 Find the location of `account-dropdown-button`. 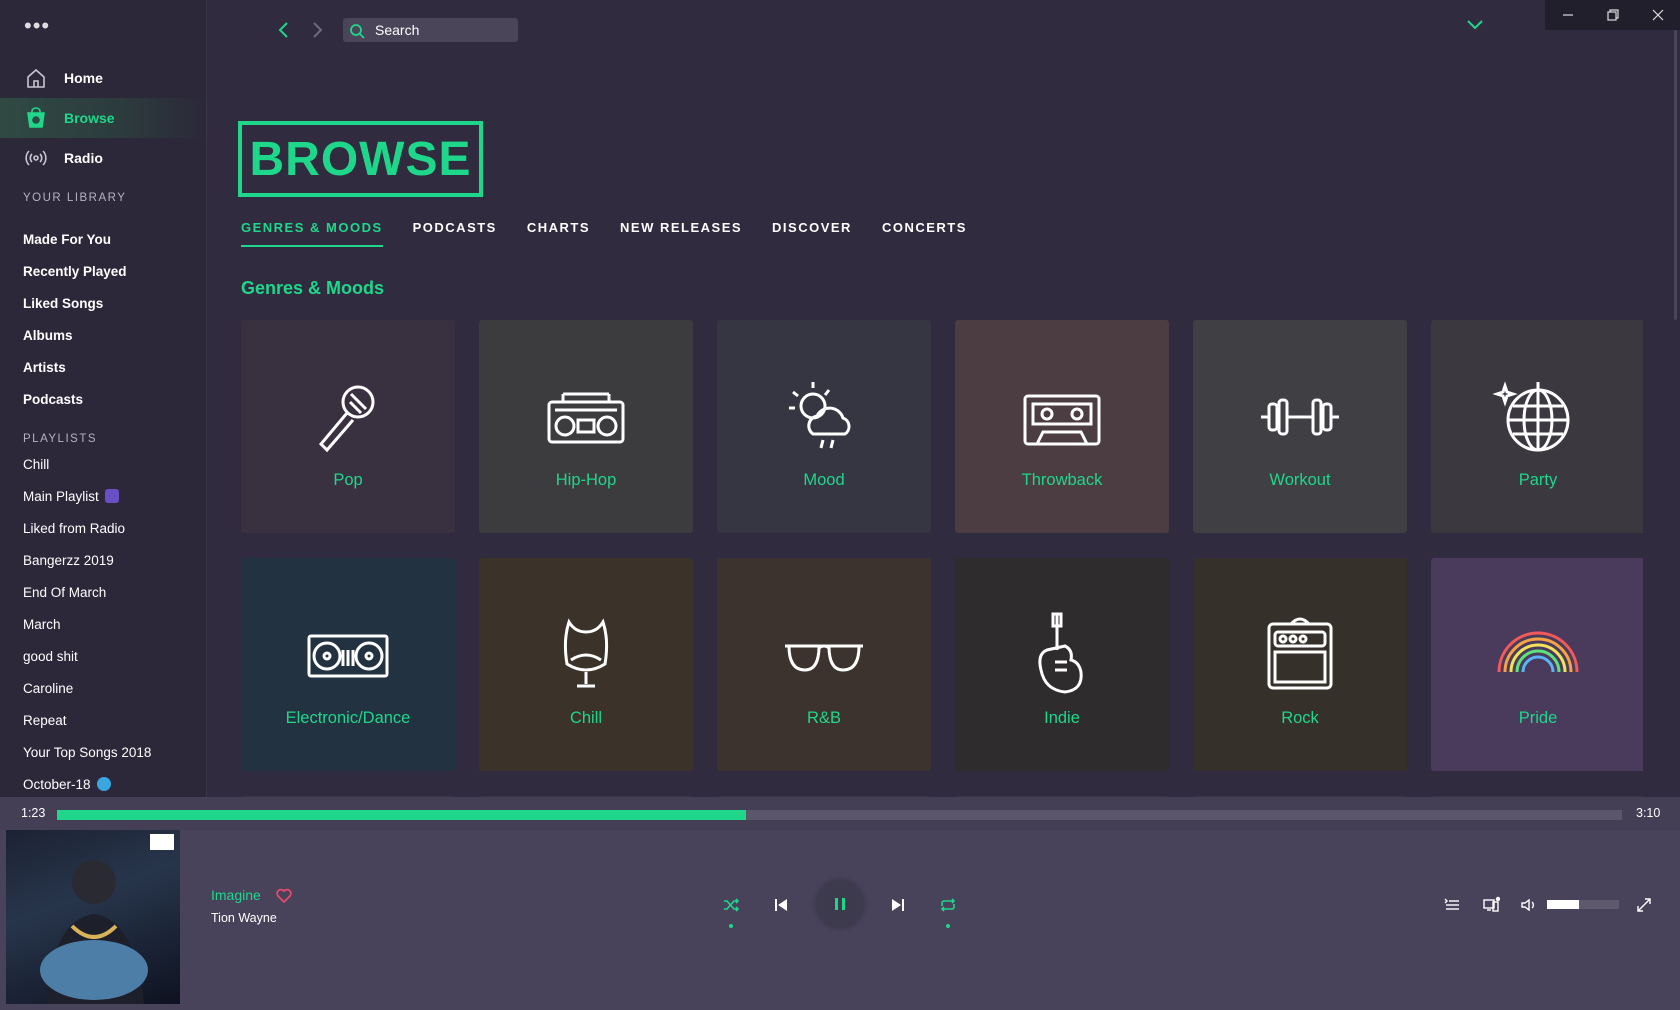

account-dropdown-button is located at coordinates (1475, 27).